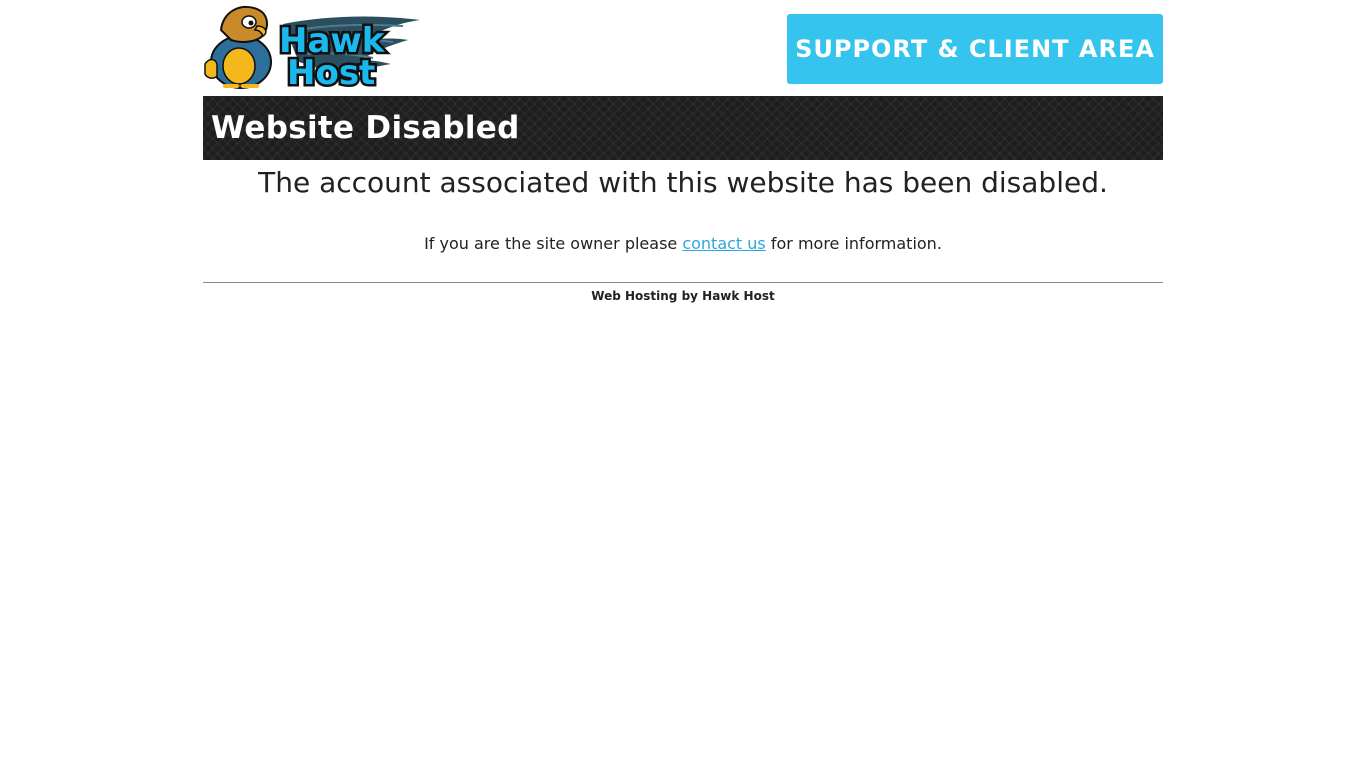  I want to click on header: Hawk Host SUPPORT & CLIENT AREA, so click(683, 48).